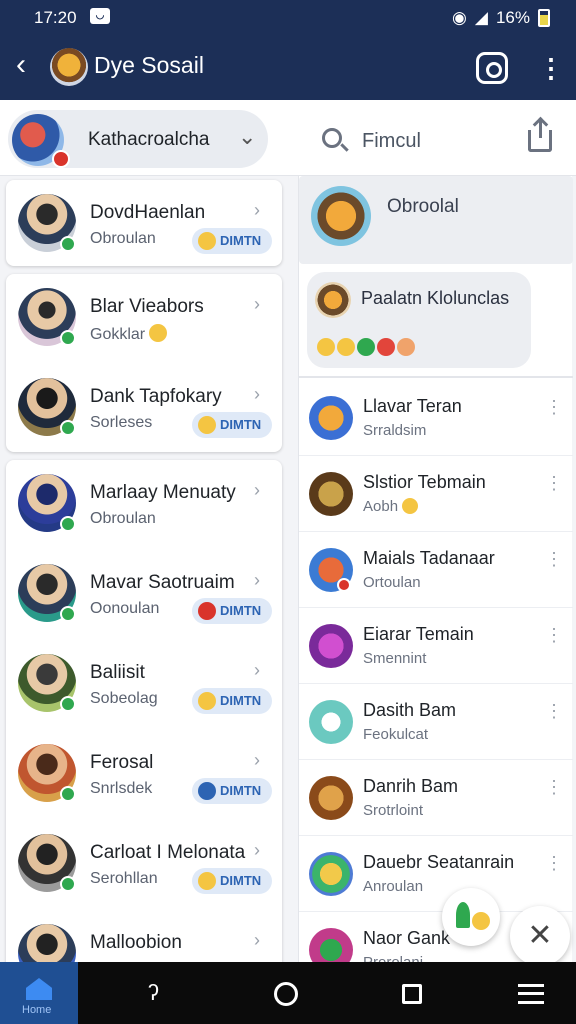 The height and width of the screenshot is (1024, 576). Describe the element at coordinates (481, 17) in the screenshot. I see `signal-icon: ◢` at that location.